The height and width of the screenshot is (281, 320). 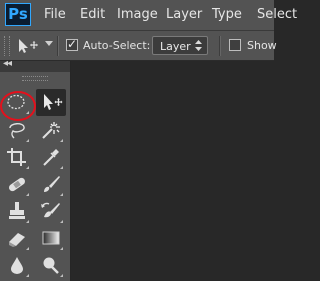 I want to click on auto-select-target-dropdown: Layer, so click(x=180, y=45).